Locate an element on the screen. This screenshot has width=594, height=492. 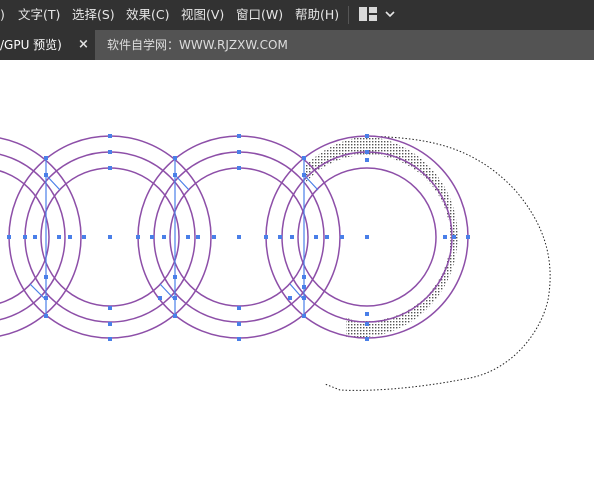
menu-item-effect: 效果(C) is located at coordinates (147, 15).